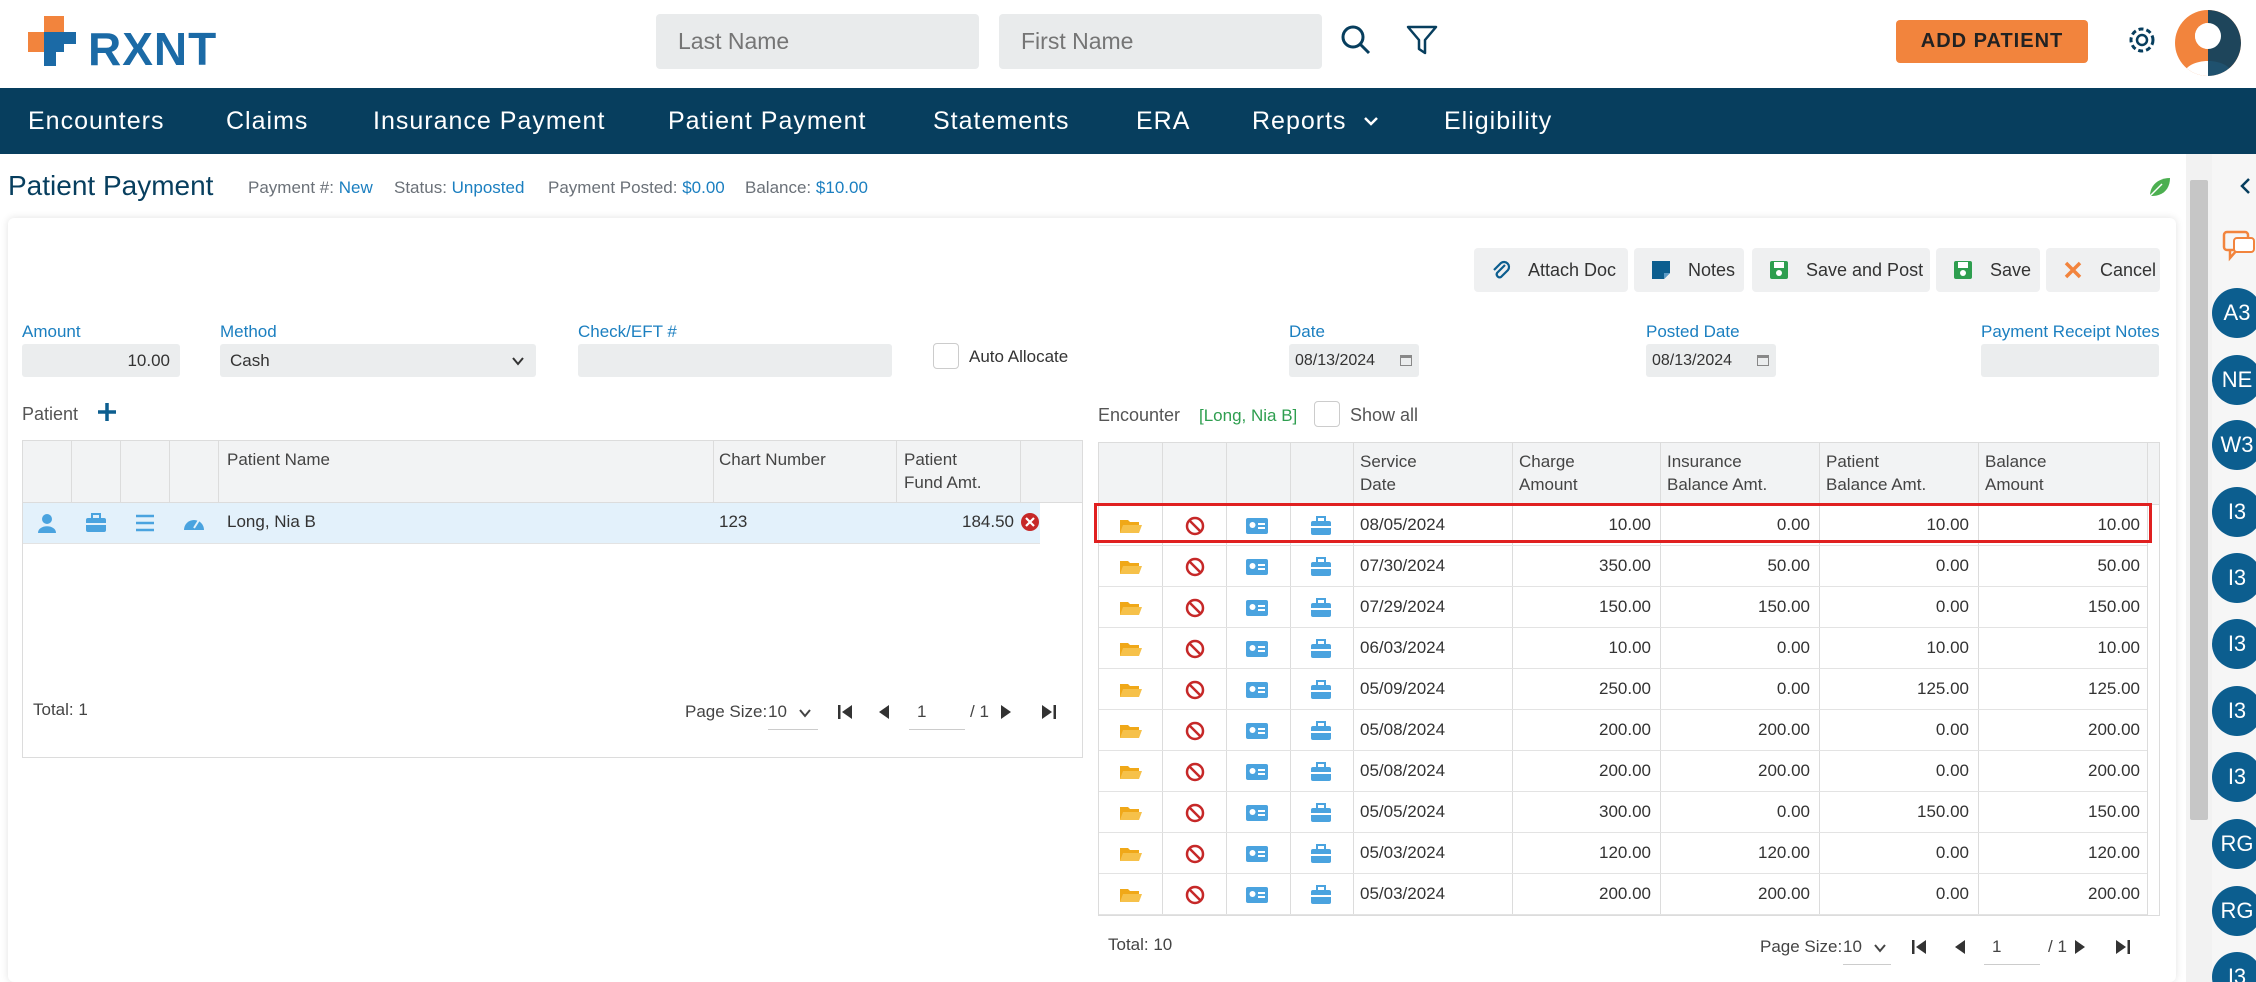 The height and width of the screenshot is (982, 2256). What do you see at coordinates (1876, 484) in the screenshot?
I see `col-patient-balance-2: Balance Amt.` at bounding box center [1876, 484].